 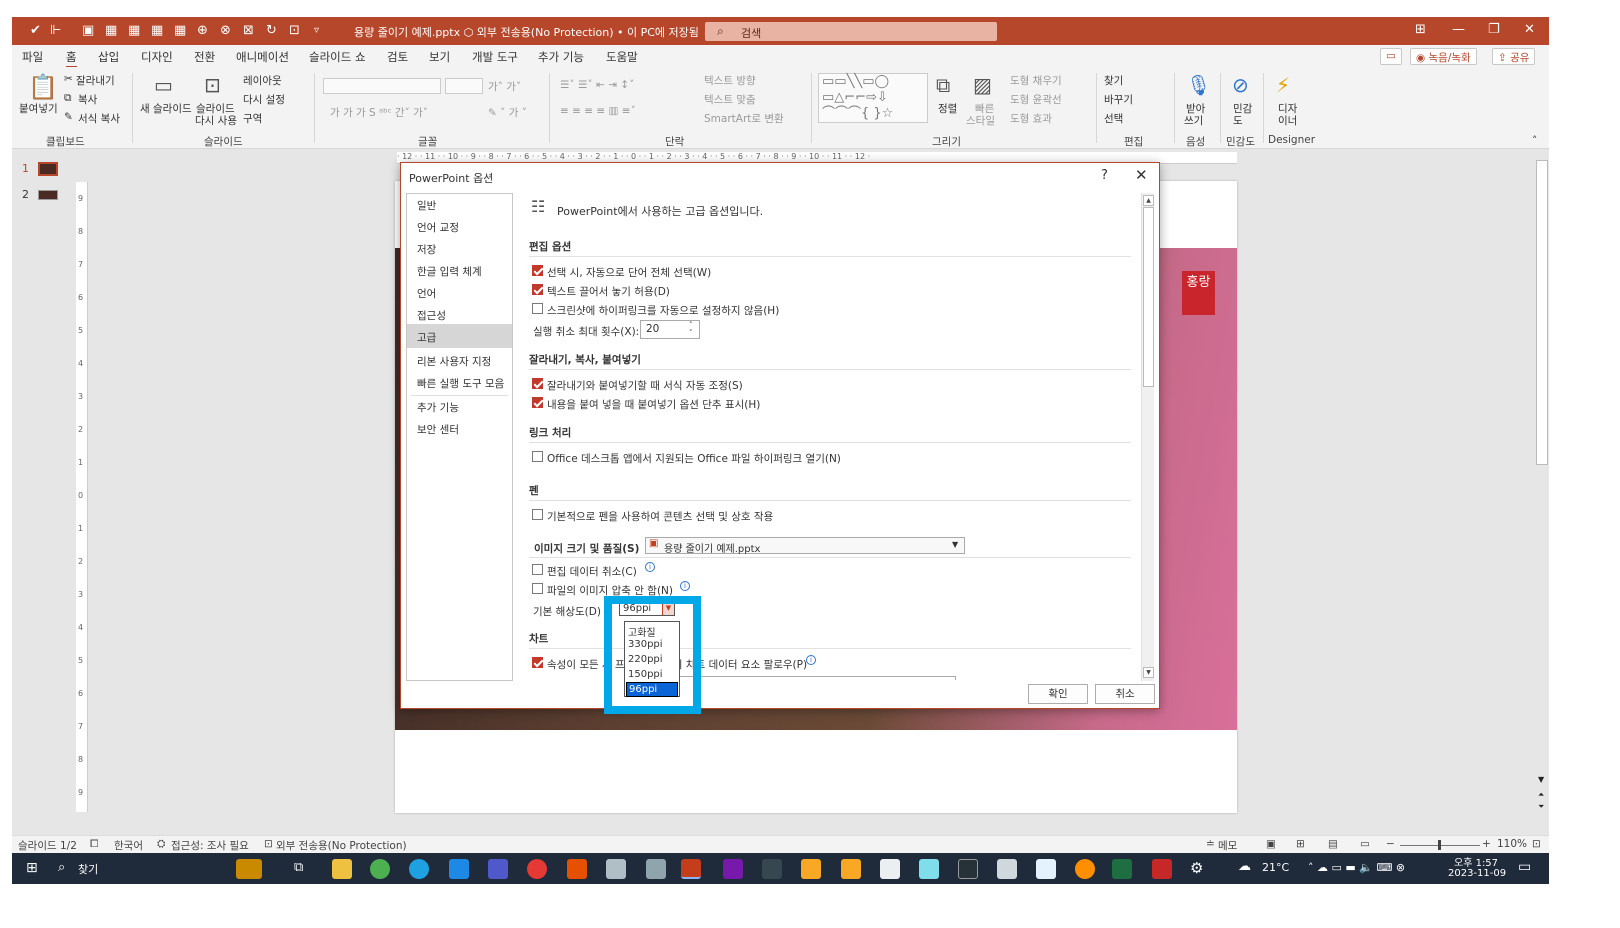 I want to click on accessibility-status: 접근성: 조사 필요, so click(x=210, y=845).